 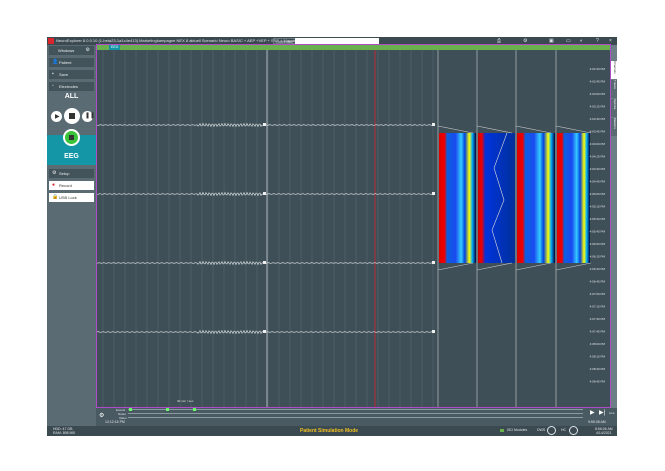 What do you see at coordinates (598, 269) in the screenshot?
I see `time-label: 4:06:30 PM` at bounding box center [598, 269].